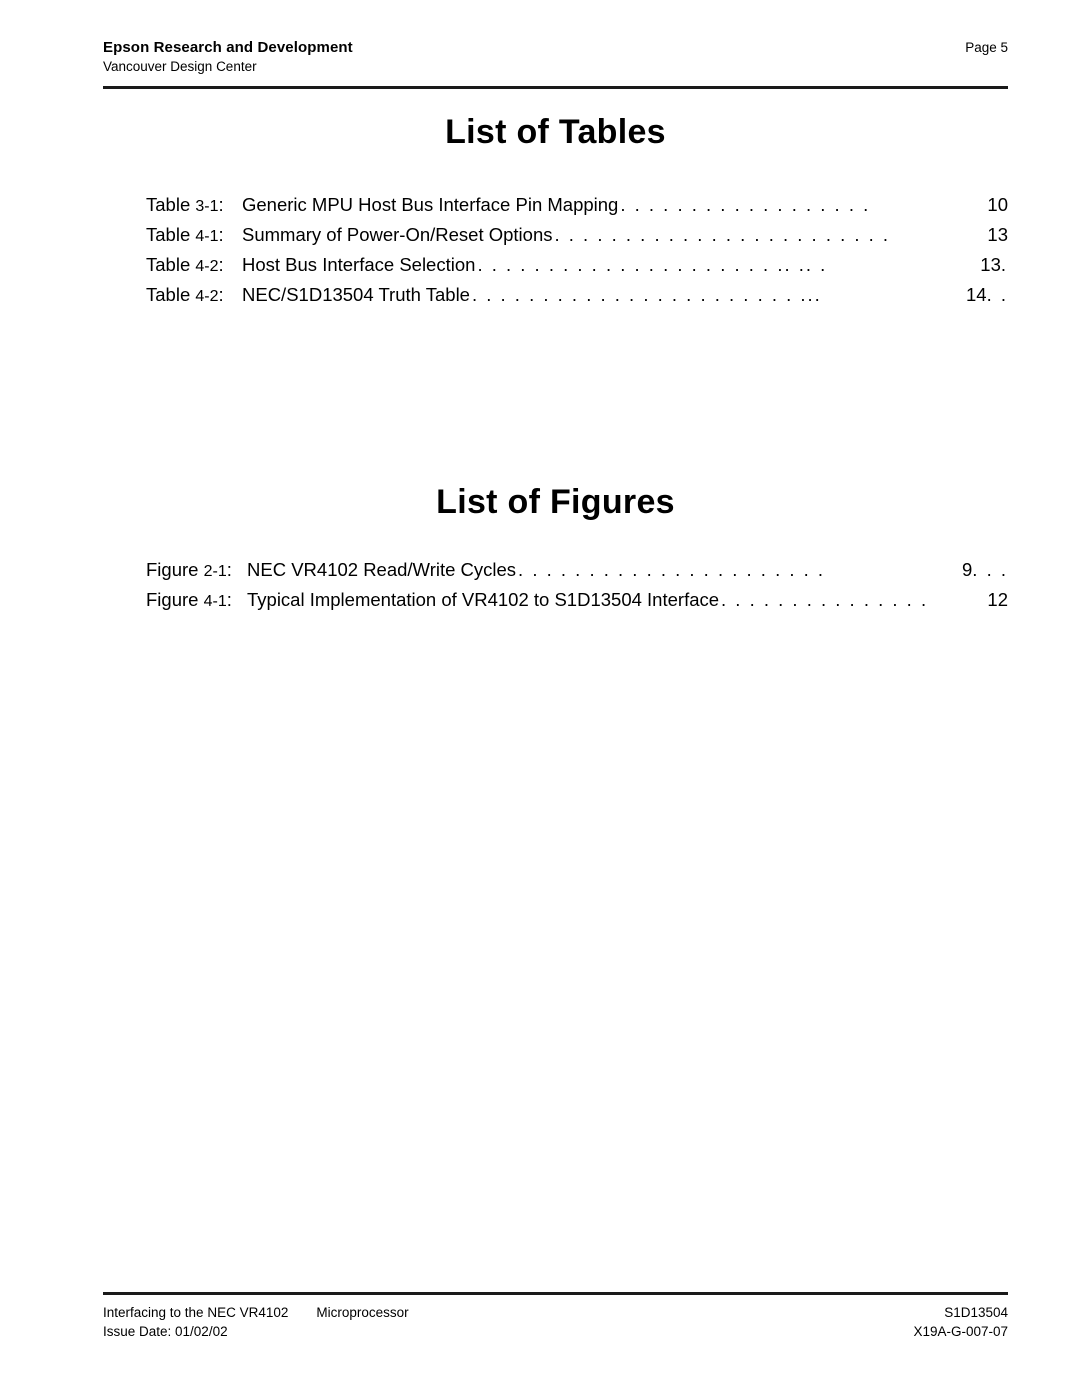 This screenshot has height=1397, width=1080. I want to click on toc-entry-page-number: 14, so click(976, 294).